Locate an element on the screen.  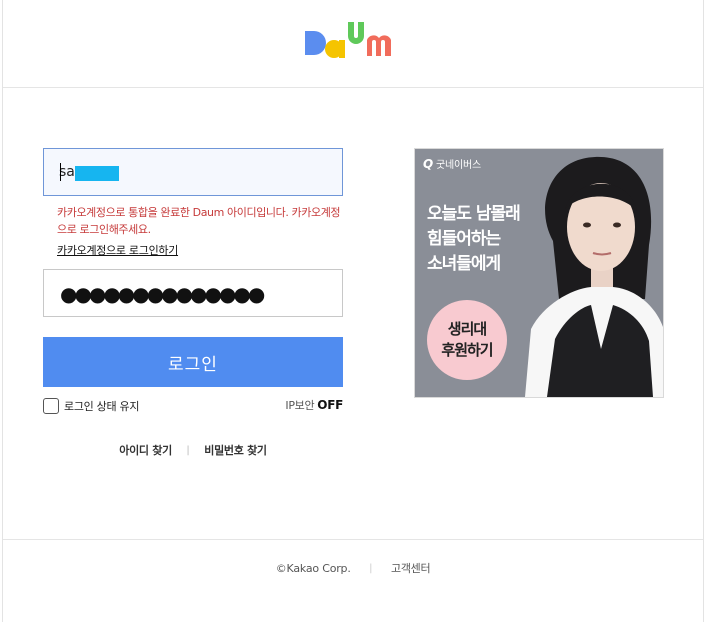
kakao-login-link: 카카오계정으로 로그인하기 is located at coordinates (117, 251).